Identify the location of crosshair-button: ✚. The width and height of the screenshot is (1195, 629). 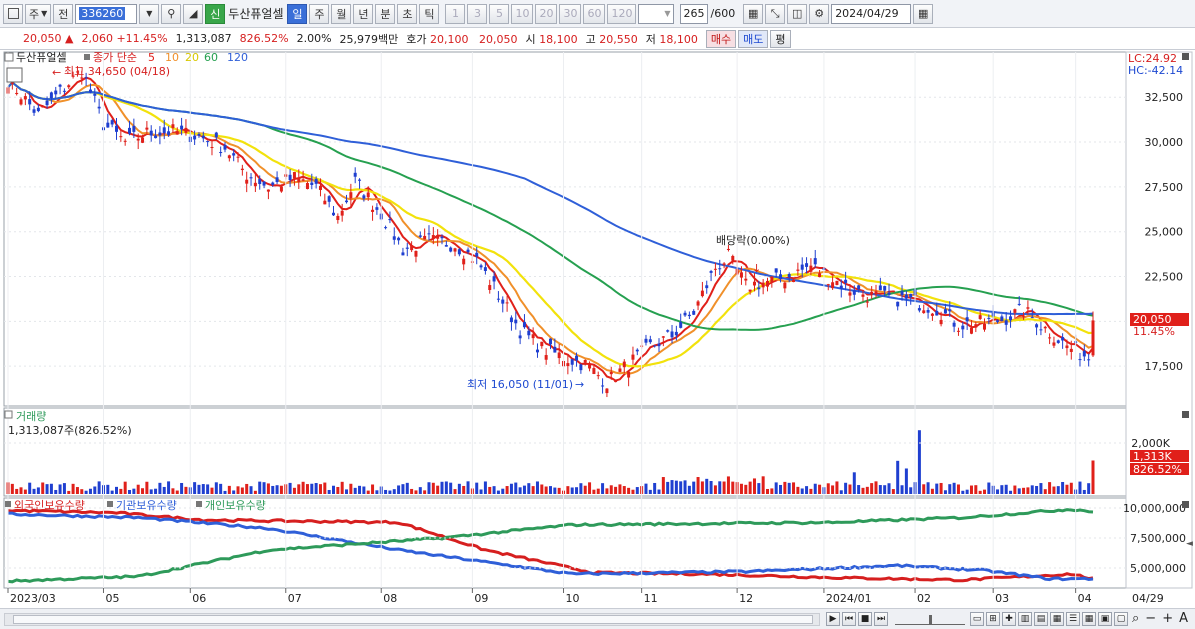
(1009, 619).